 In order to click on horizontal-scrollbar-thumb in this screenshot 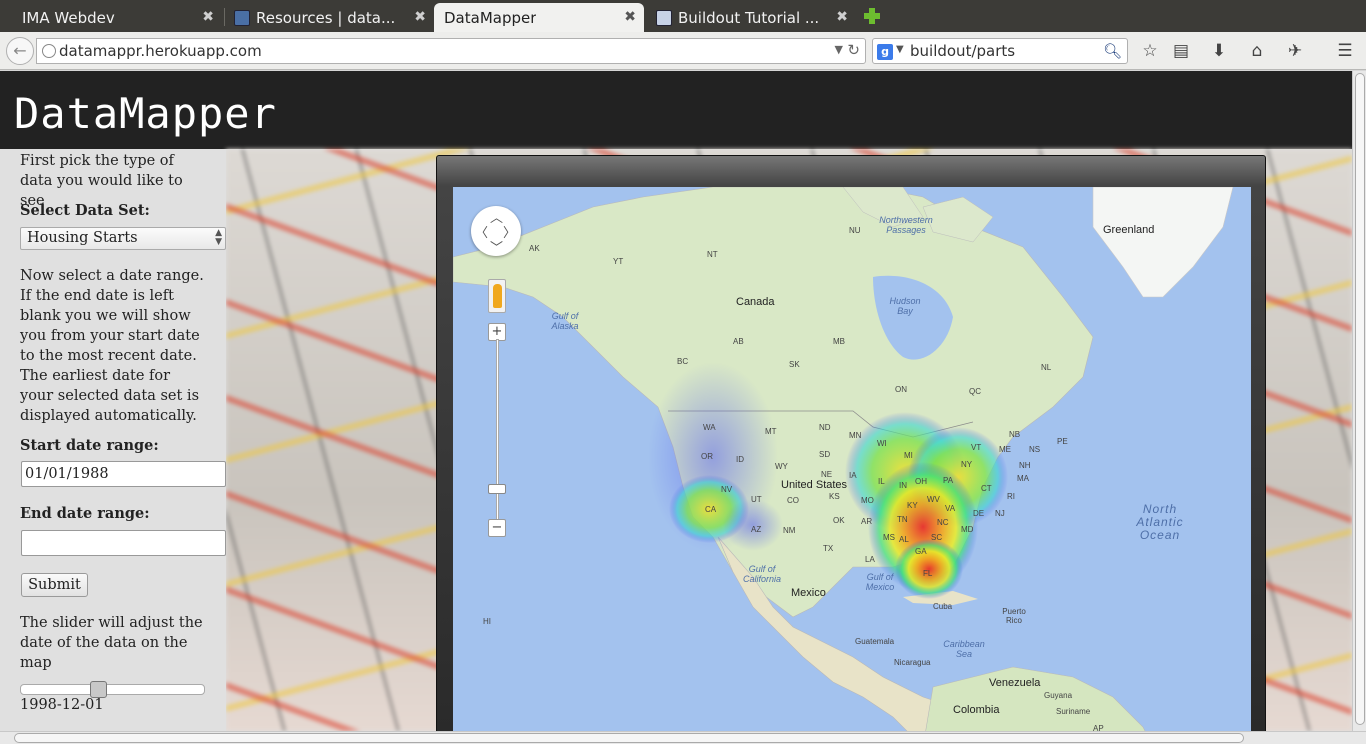, I will do `click(629, 738)`.